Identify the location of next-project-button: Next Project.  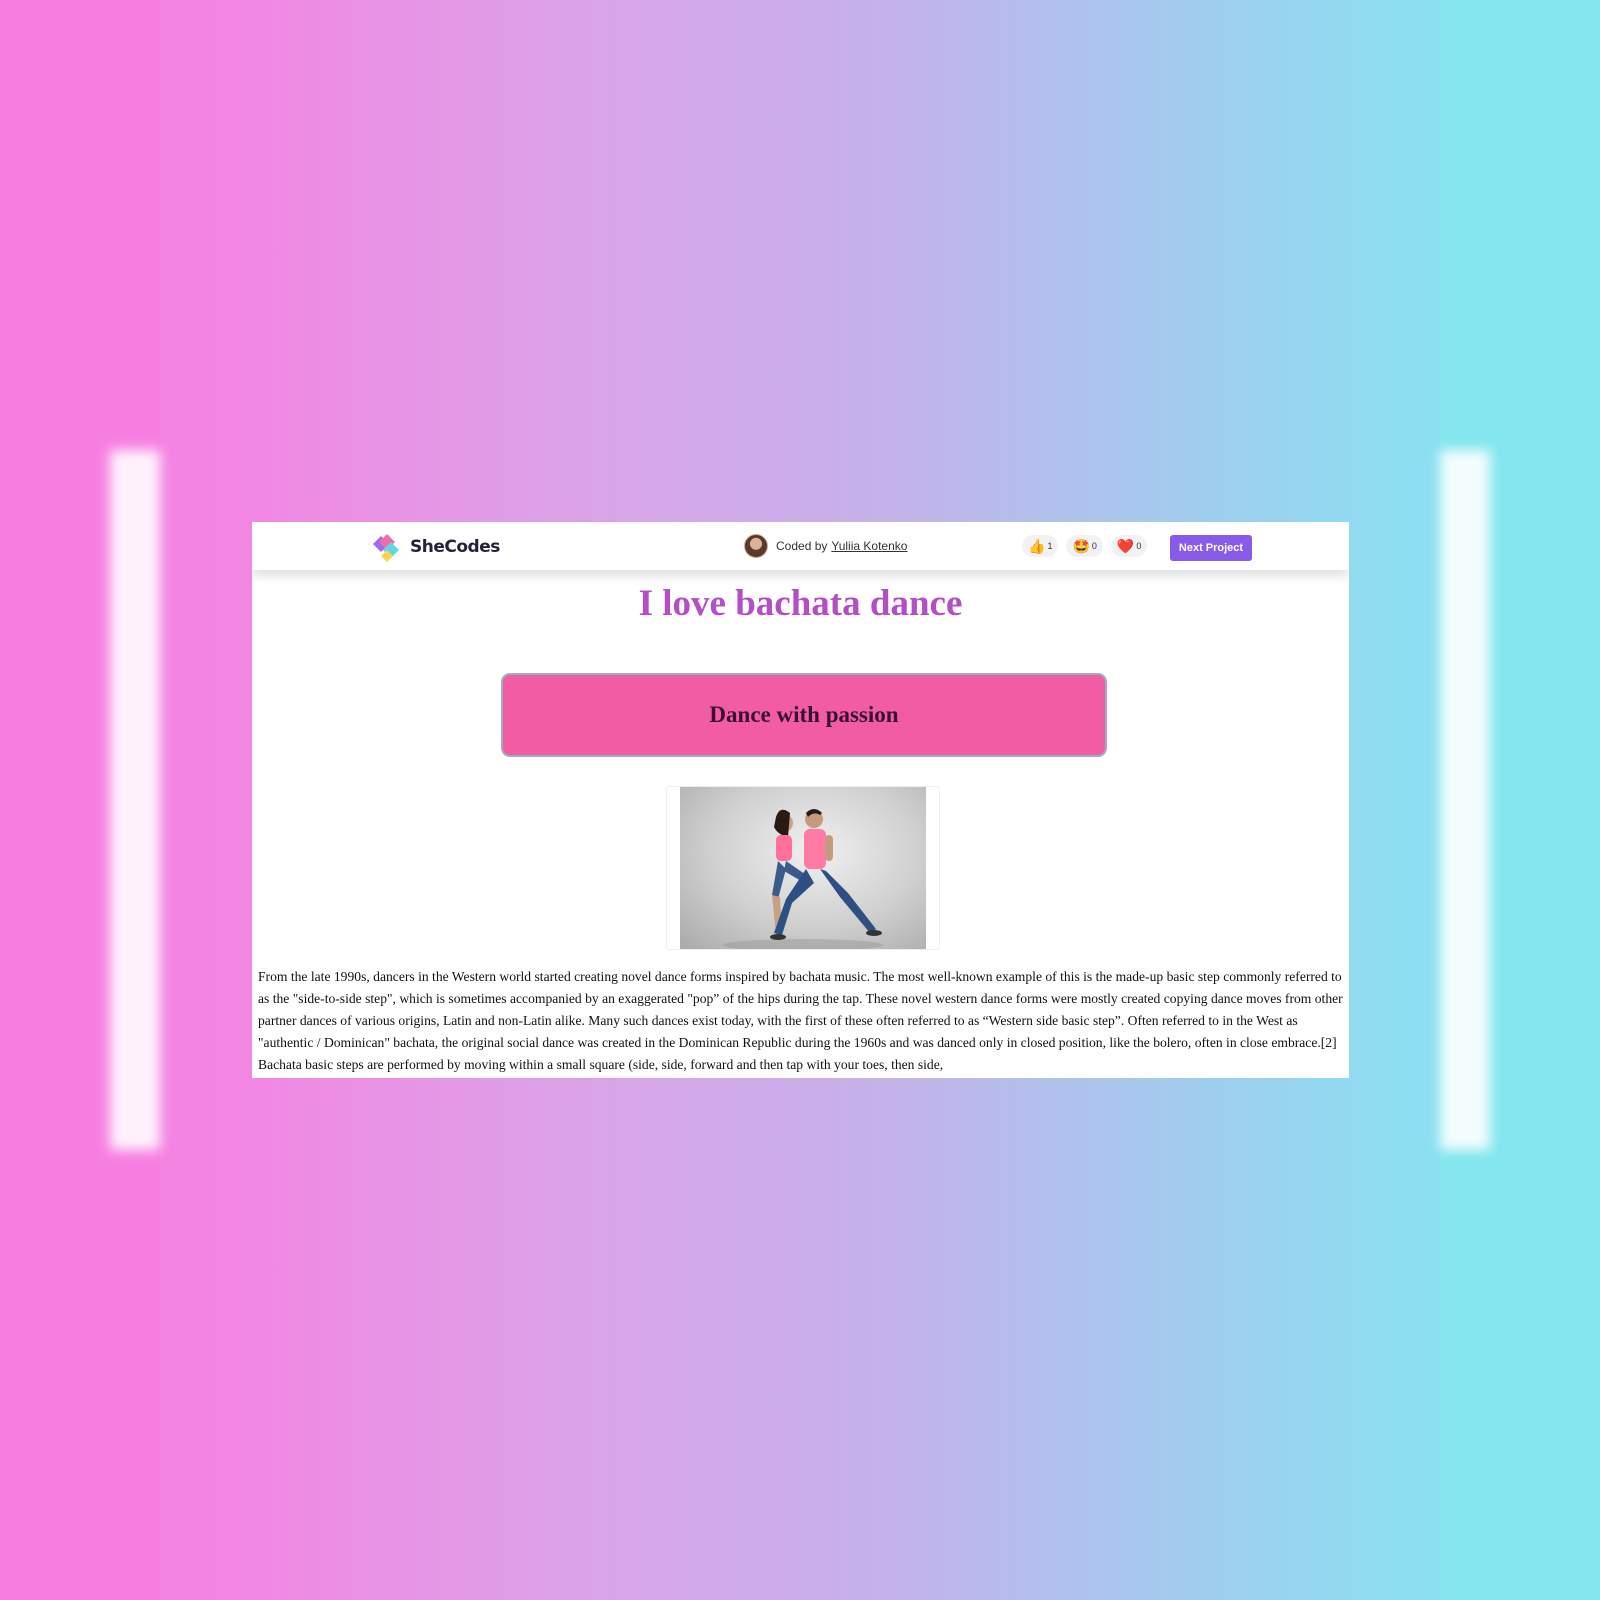
(1211, 548).